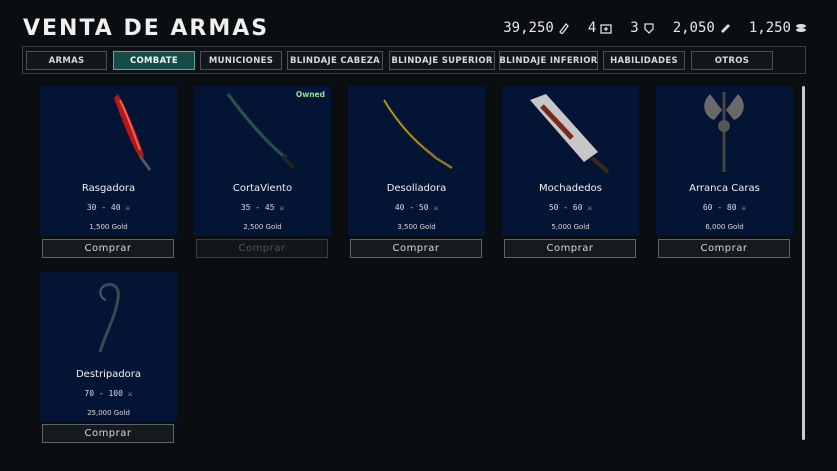  I want to click on medkit-stat: 4, so click(600, 28).